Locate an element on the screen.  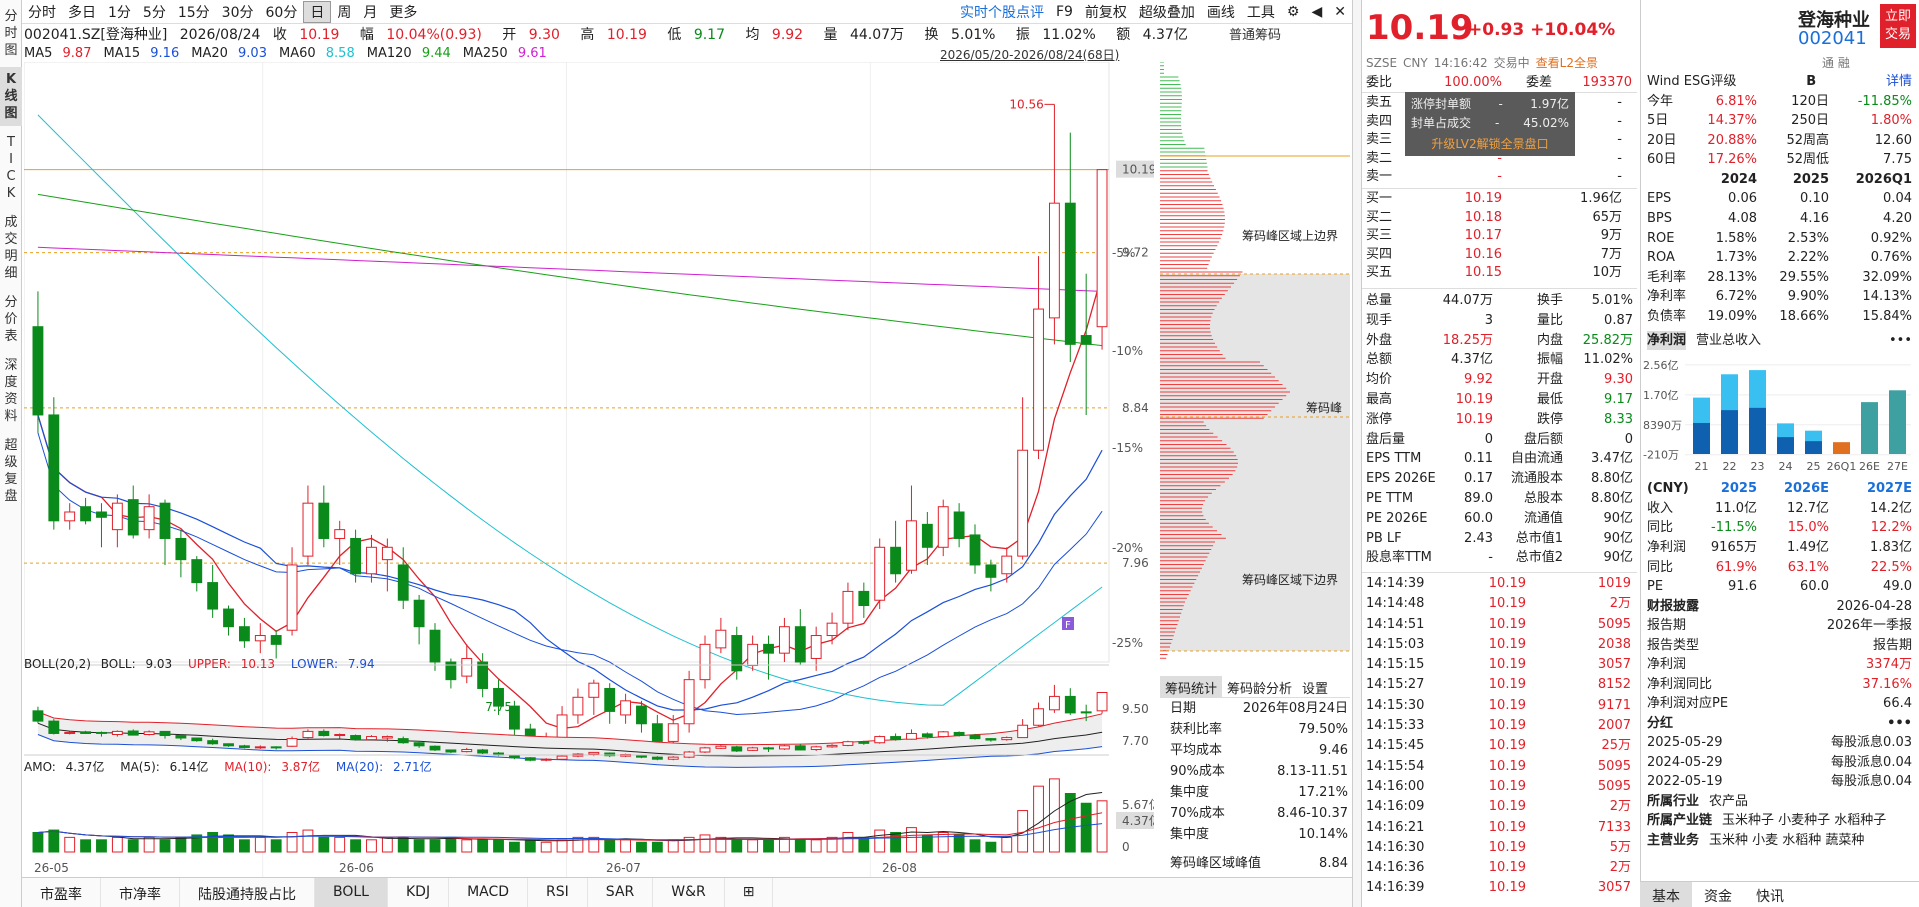
back-icon: ◀ is located at coordinates (1316, 12).